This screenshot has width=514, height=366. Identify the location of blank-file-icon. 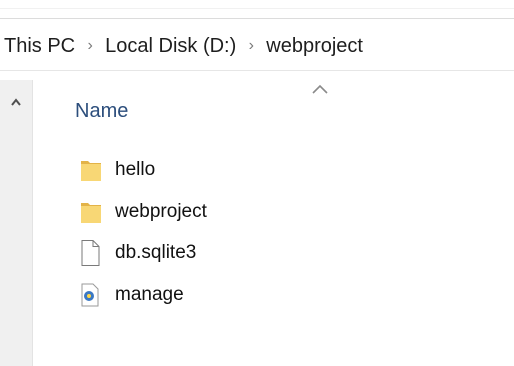
(92, 253).